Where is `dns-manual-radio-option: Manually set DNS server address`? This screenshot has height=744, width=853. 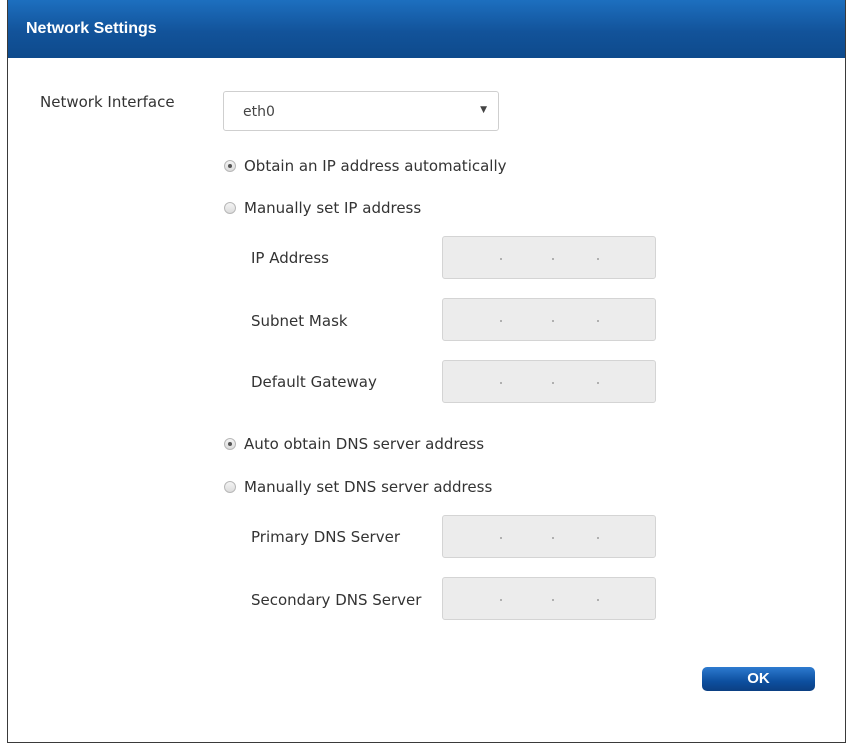
dns-manual-radio-option: Manually set DNS server address is located at coordinates (358, 487).